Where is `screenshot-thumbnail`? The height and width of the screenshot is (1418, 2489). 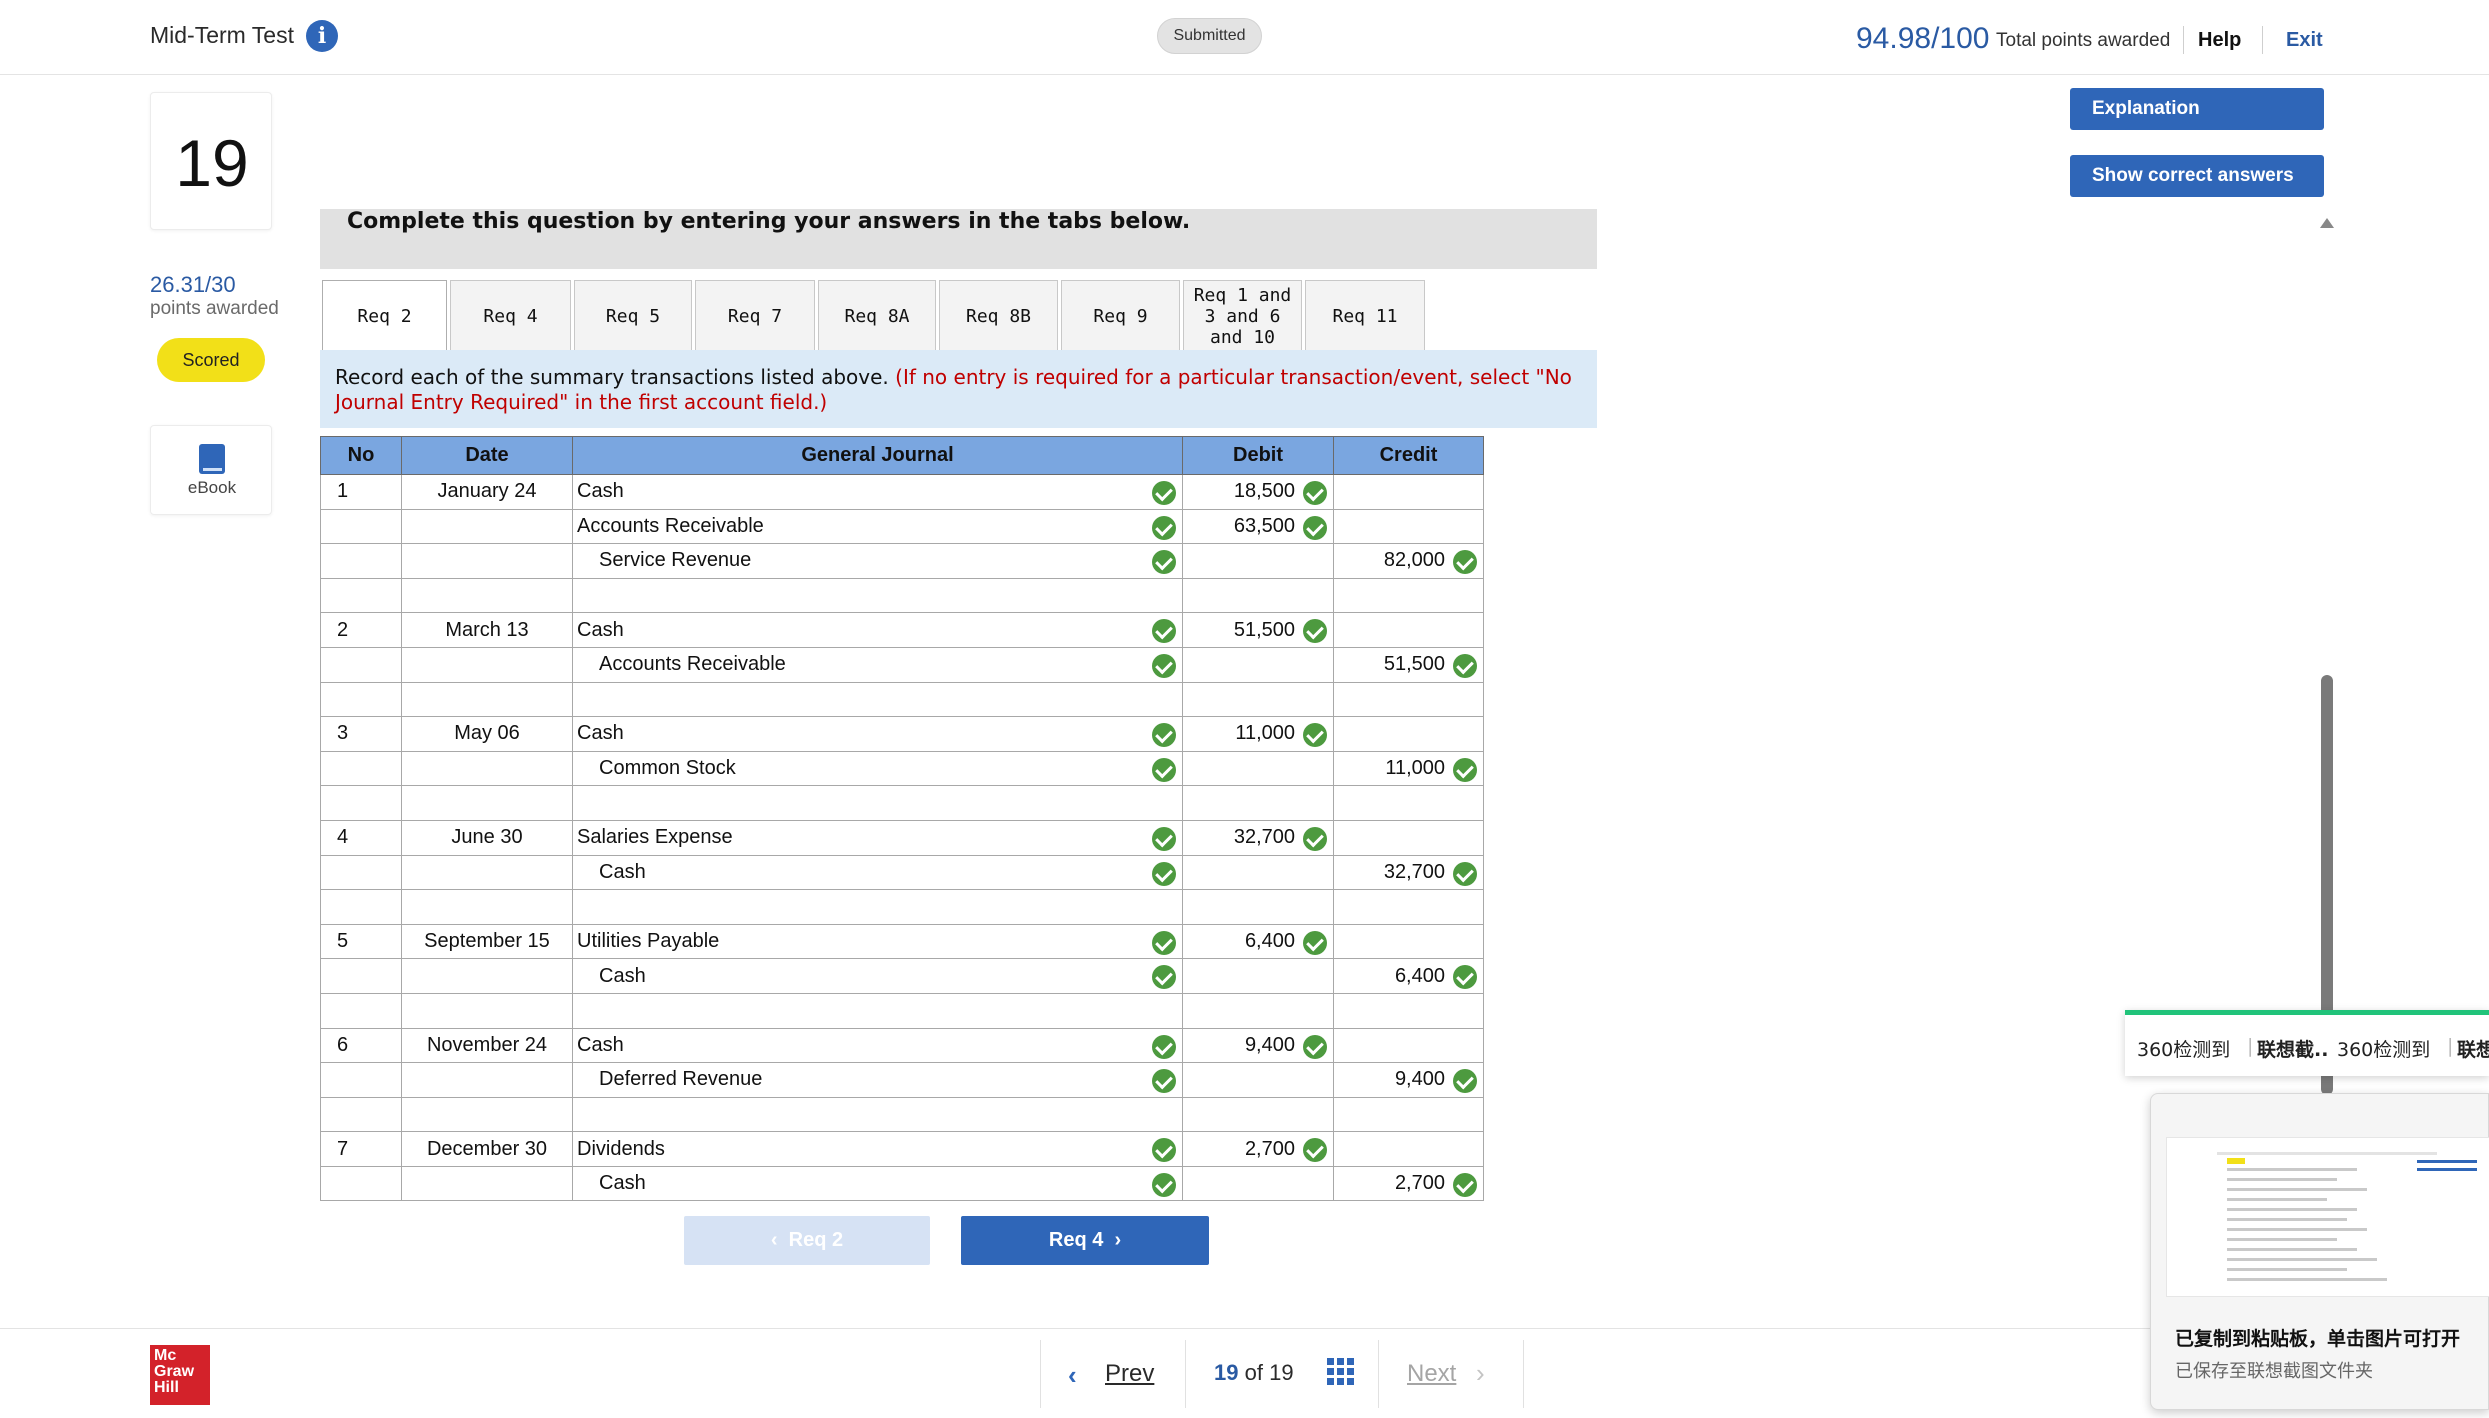
screenshot-thumbnail is located at coordinates (2327, 1217).